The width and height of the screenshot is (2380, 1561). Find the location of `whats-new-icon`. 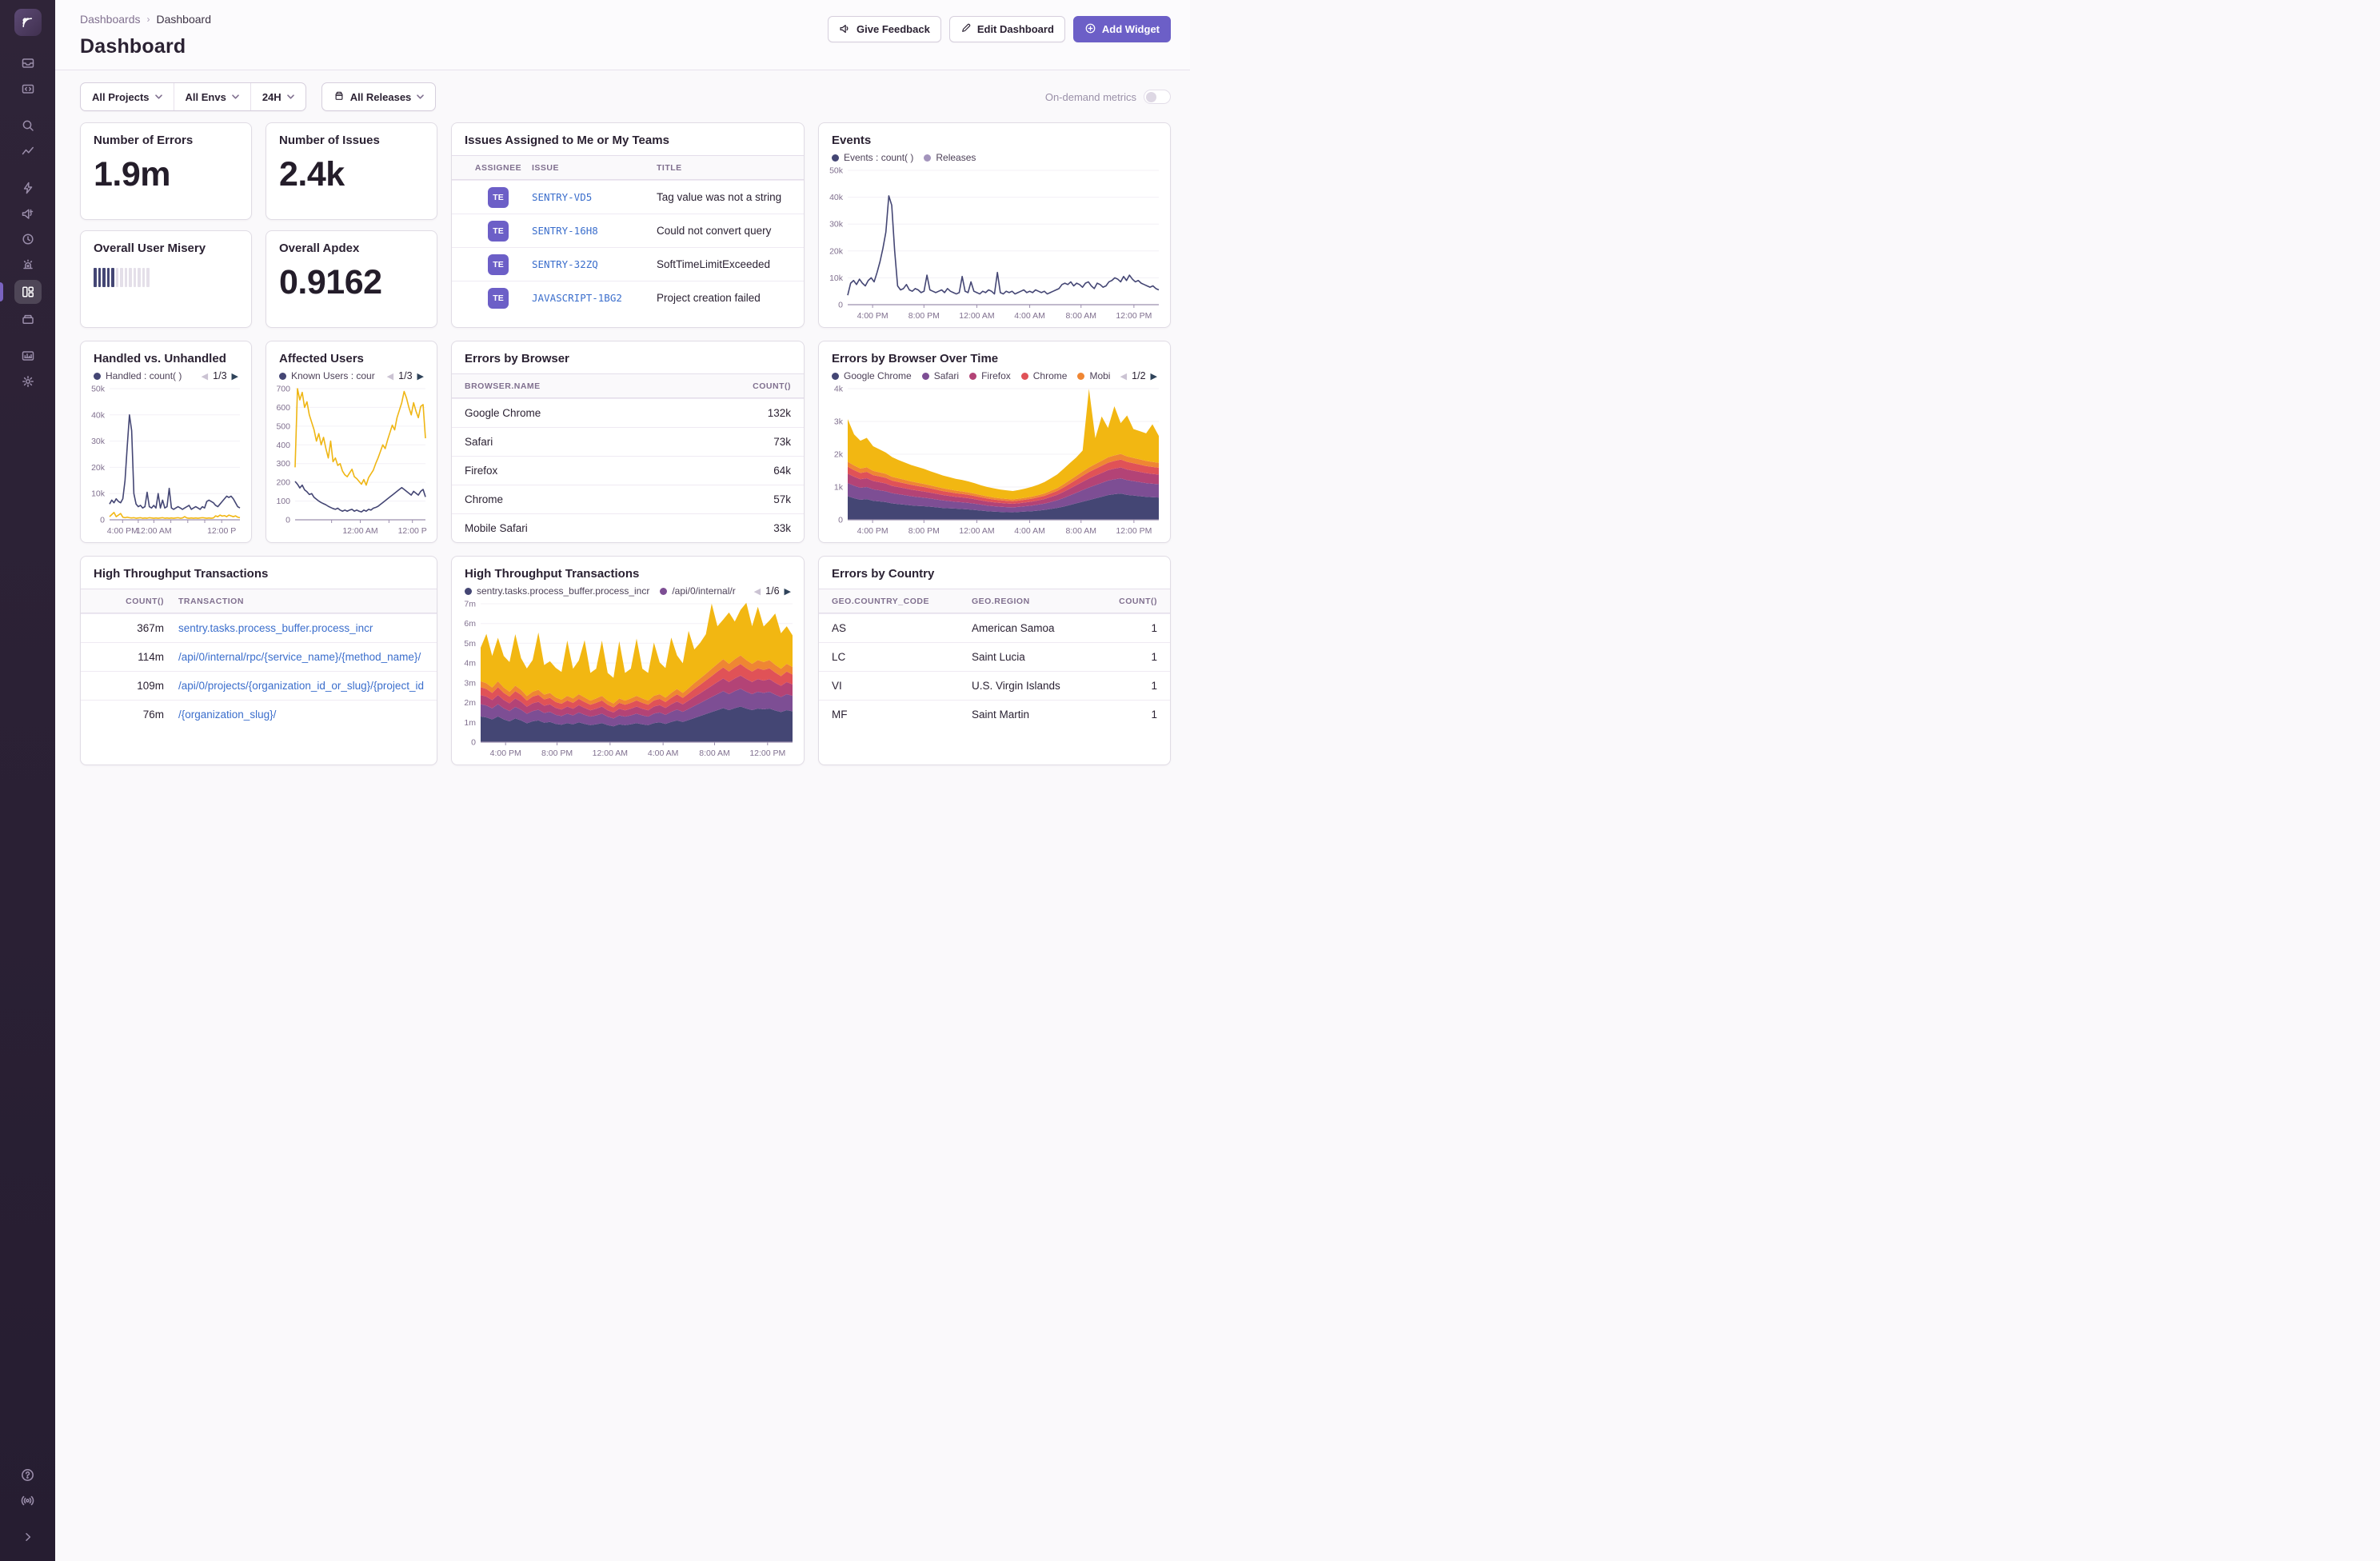

whats-new-icon is located at coordinates (28, 1500).